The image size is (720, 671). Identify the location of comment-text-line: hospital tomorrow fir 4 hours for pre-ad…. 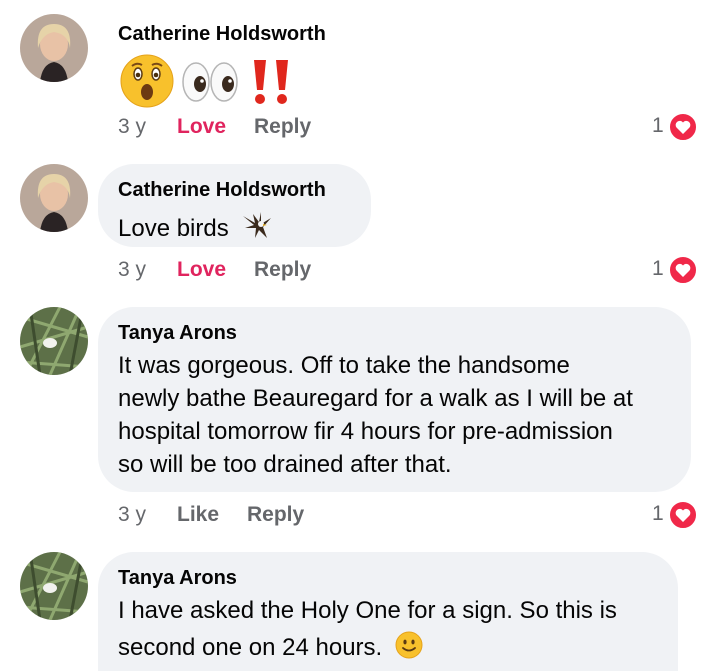
(365, 431).